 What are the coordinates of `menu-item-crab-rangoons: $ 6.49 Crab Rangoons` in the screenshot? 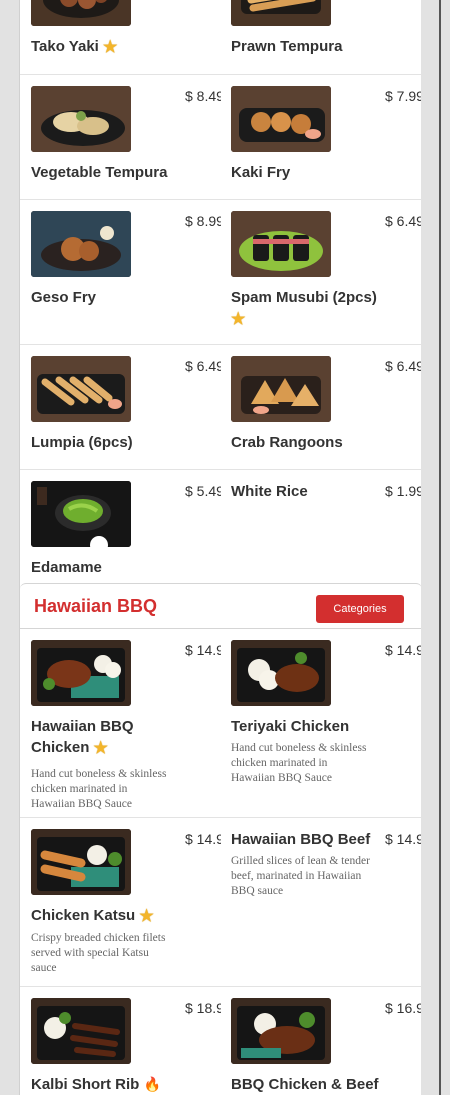 It's located at (326, 404).